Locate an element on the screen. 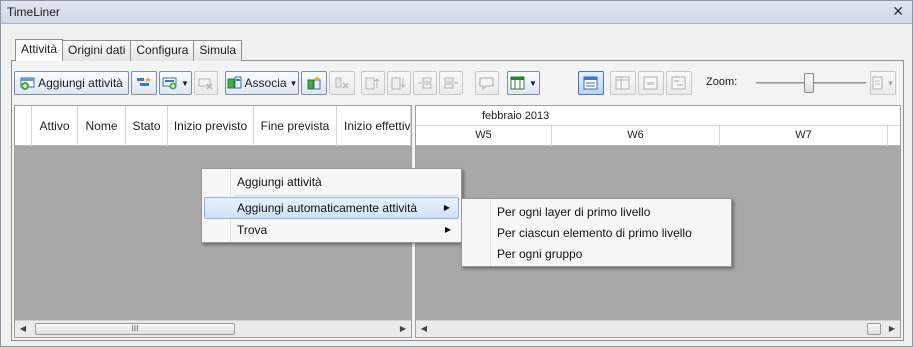 This screenshot has height=347, width=913. columns-icon is located at coordinates (517, 83).